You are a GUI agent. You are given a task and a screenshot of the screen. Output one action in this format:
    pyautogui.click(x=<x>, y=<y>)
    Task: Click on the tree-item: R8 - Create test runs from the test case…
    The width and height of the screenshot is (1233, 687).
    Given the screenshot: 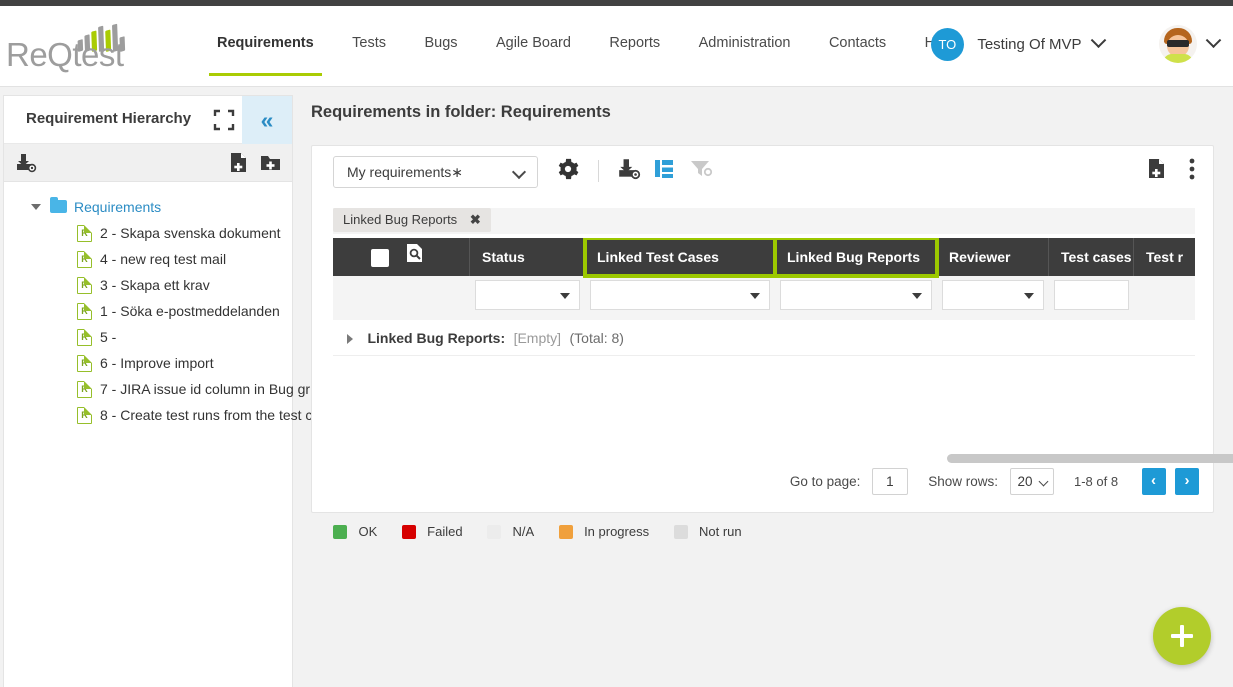 What is the action you would take?
    pyautogui.click(x=173, y=415)
    